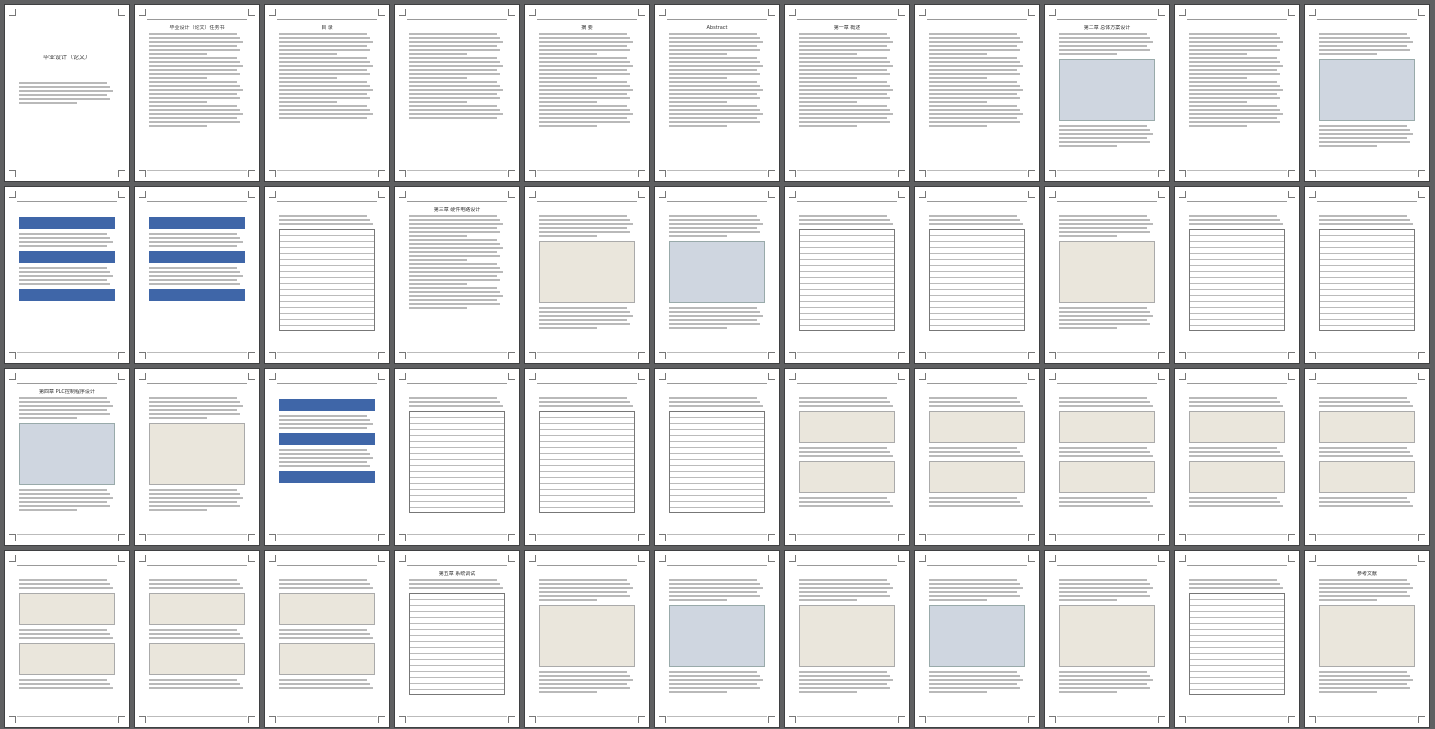  I want to click on page-thumbnail: 目 录, so click(327, 93).